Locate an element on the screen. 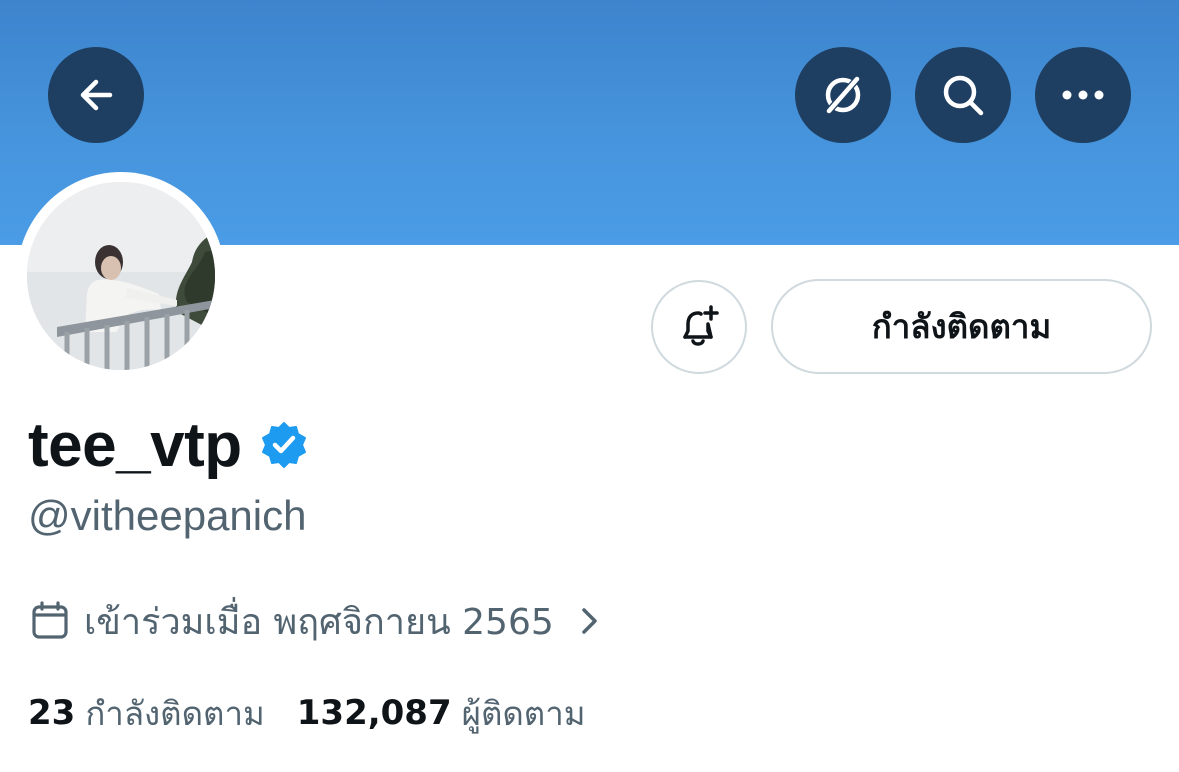 This screenshot has width=1179, height=772. search-icon is located at coordinates (963, 95).